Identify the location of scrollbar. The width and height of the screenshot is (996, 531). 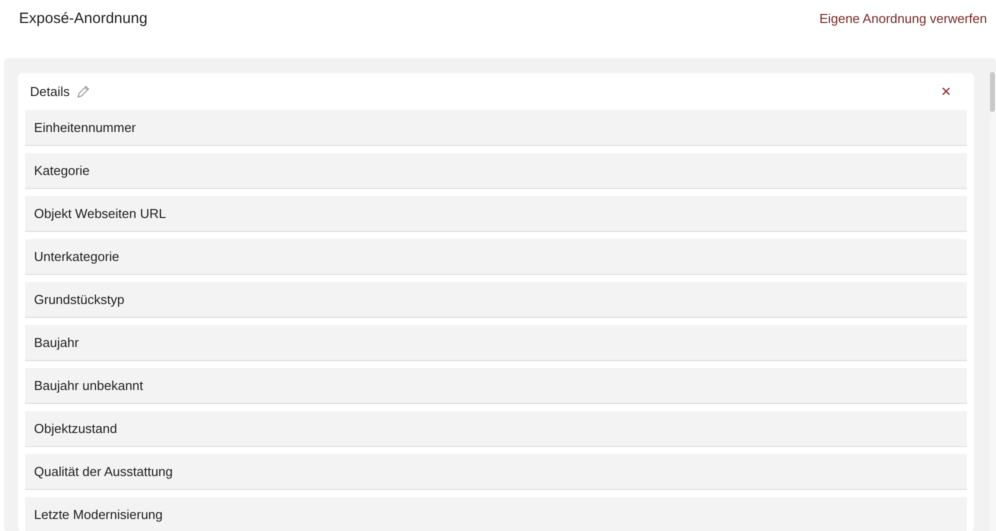
(993, 301).